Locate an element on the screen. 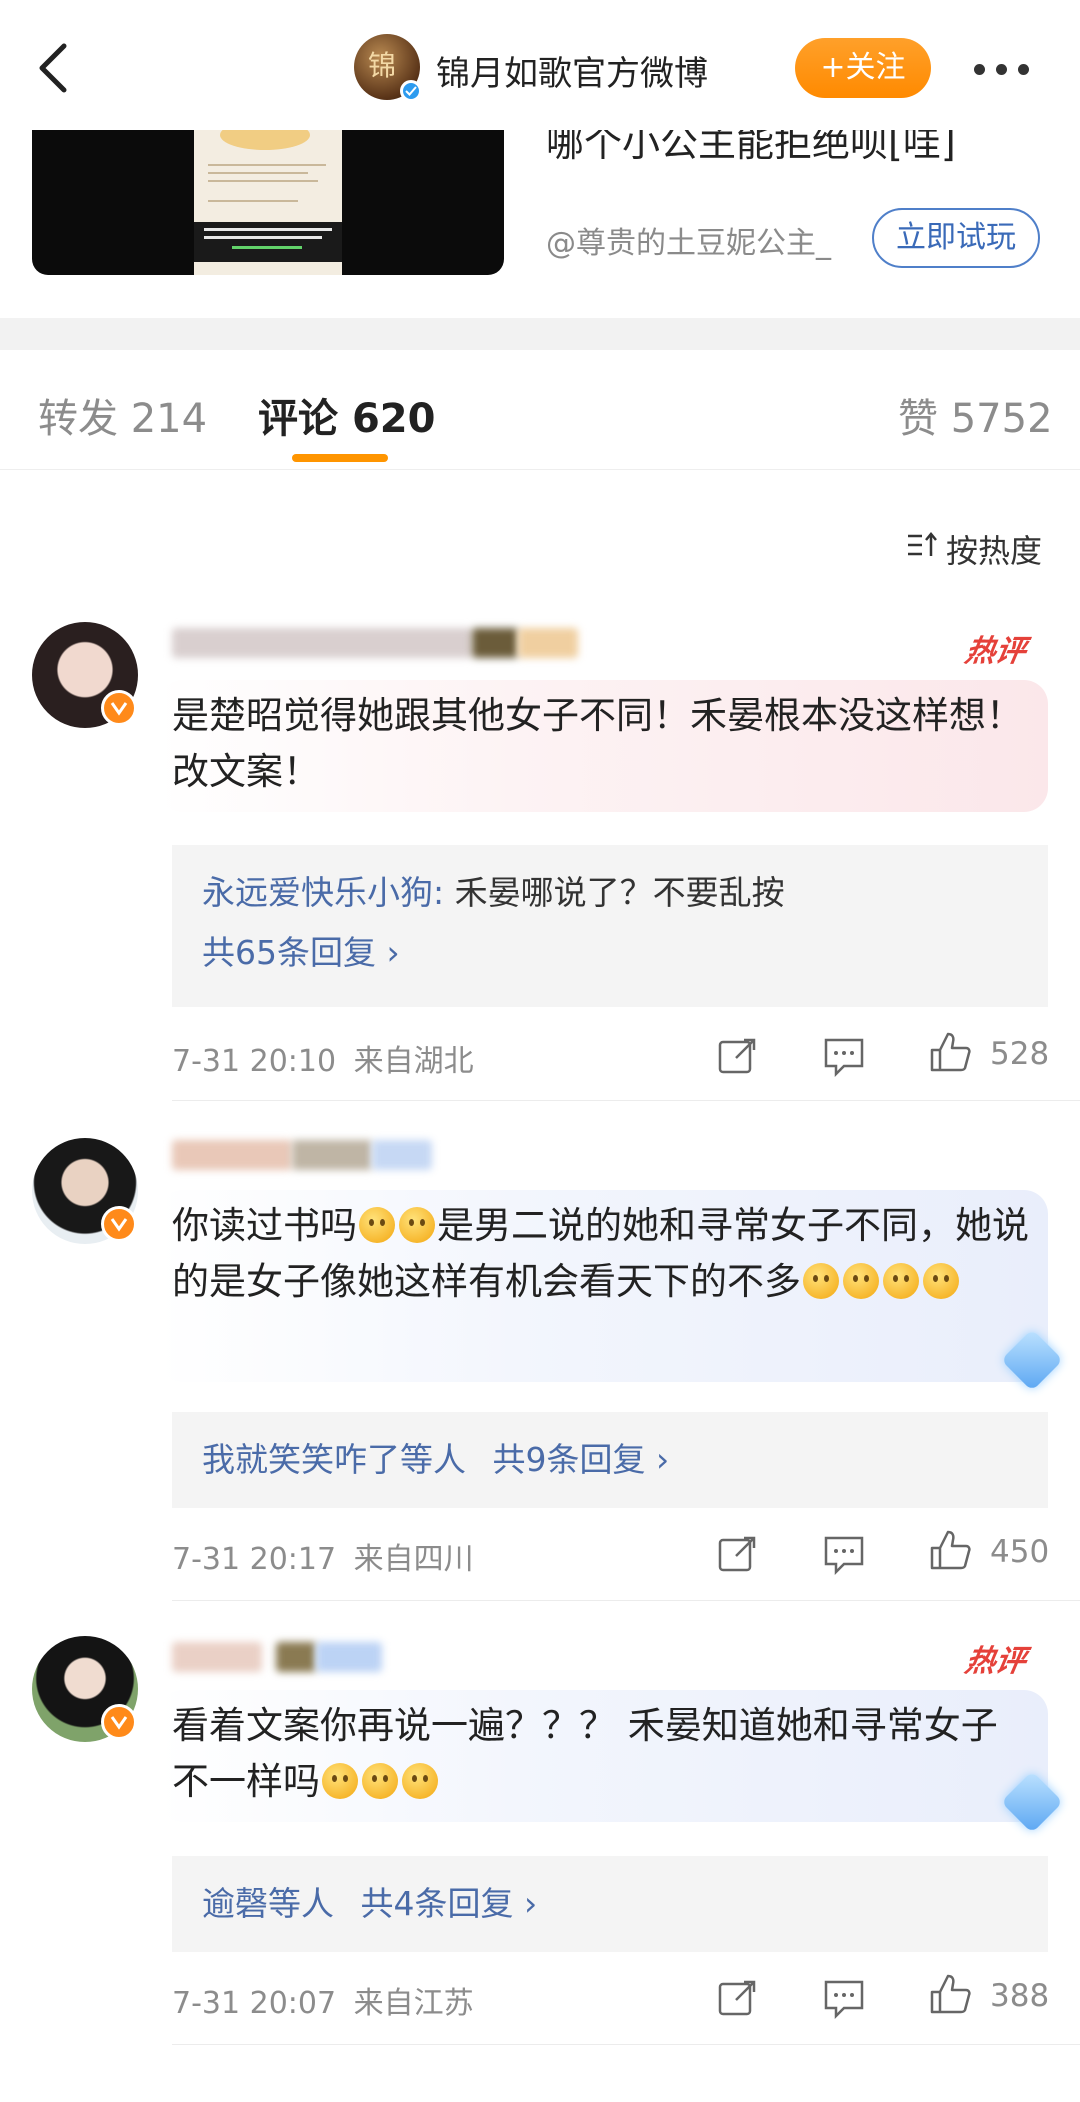 Image resolution: width=1080 pixels, height=2102 pixels. tab-count: 5752 is located at coordinates (1001, 419).